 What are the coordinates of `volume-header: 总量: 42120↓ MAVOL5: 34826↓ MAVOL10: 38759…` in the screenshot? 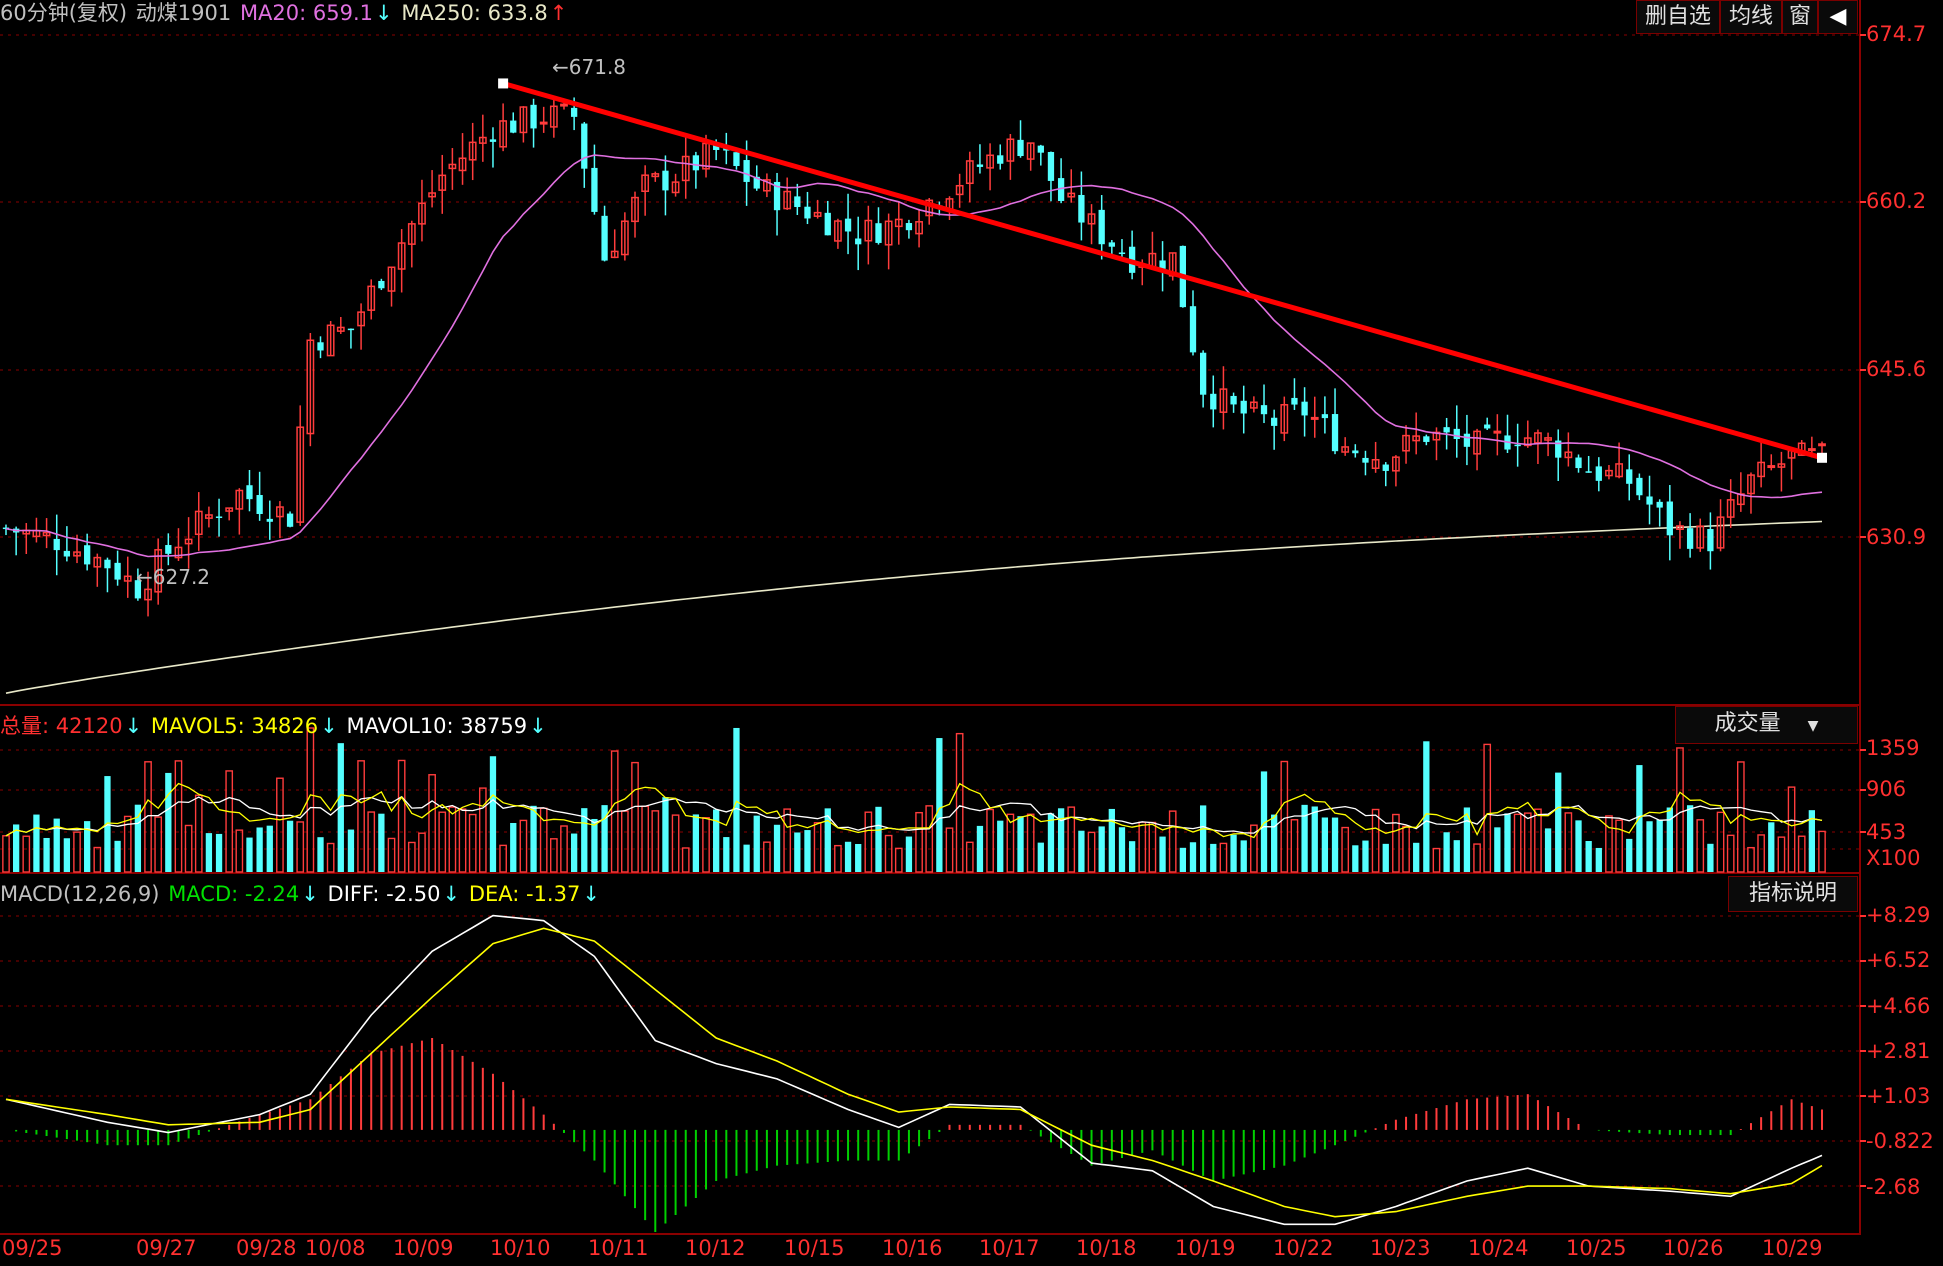 It's located at (274, 726).